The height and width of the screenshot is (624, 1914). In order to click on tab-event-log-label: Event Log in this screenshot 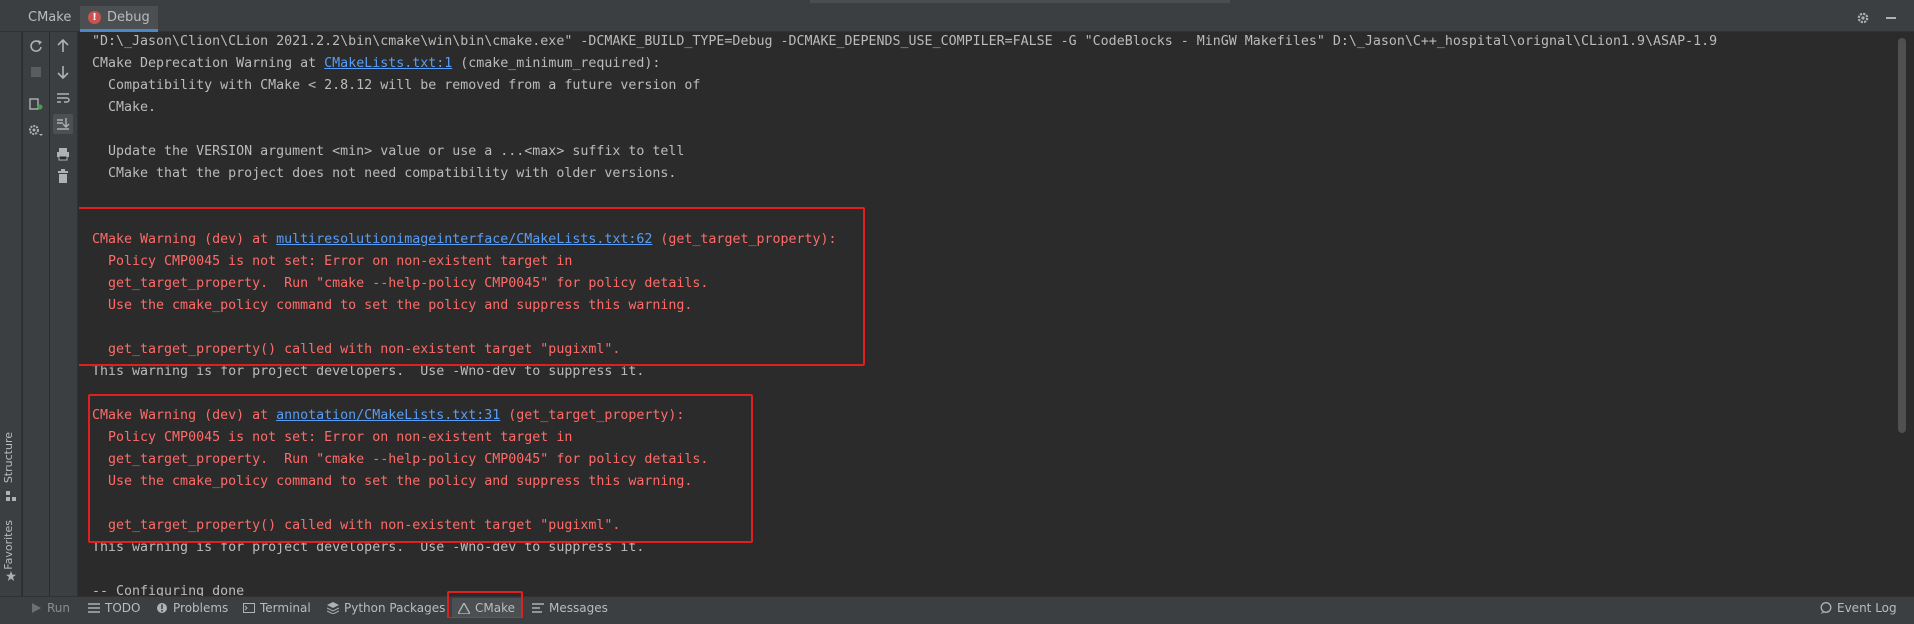, I will do `click(1867, 608)`.